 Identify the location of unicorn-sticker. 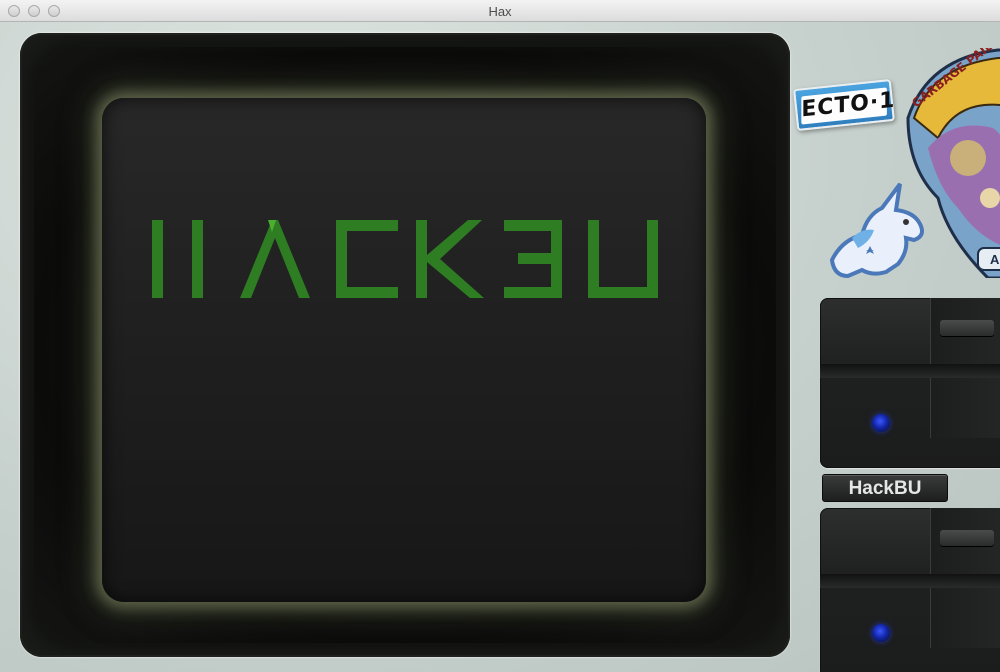
(876, 230).